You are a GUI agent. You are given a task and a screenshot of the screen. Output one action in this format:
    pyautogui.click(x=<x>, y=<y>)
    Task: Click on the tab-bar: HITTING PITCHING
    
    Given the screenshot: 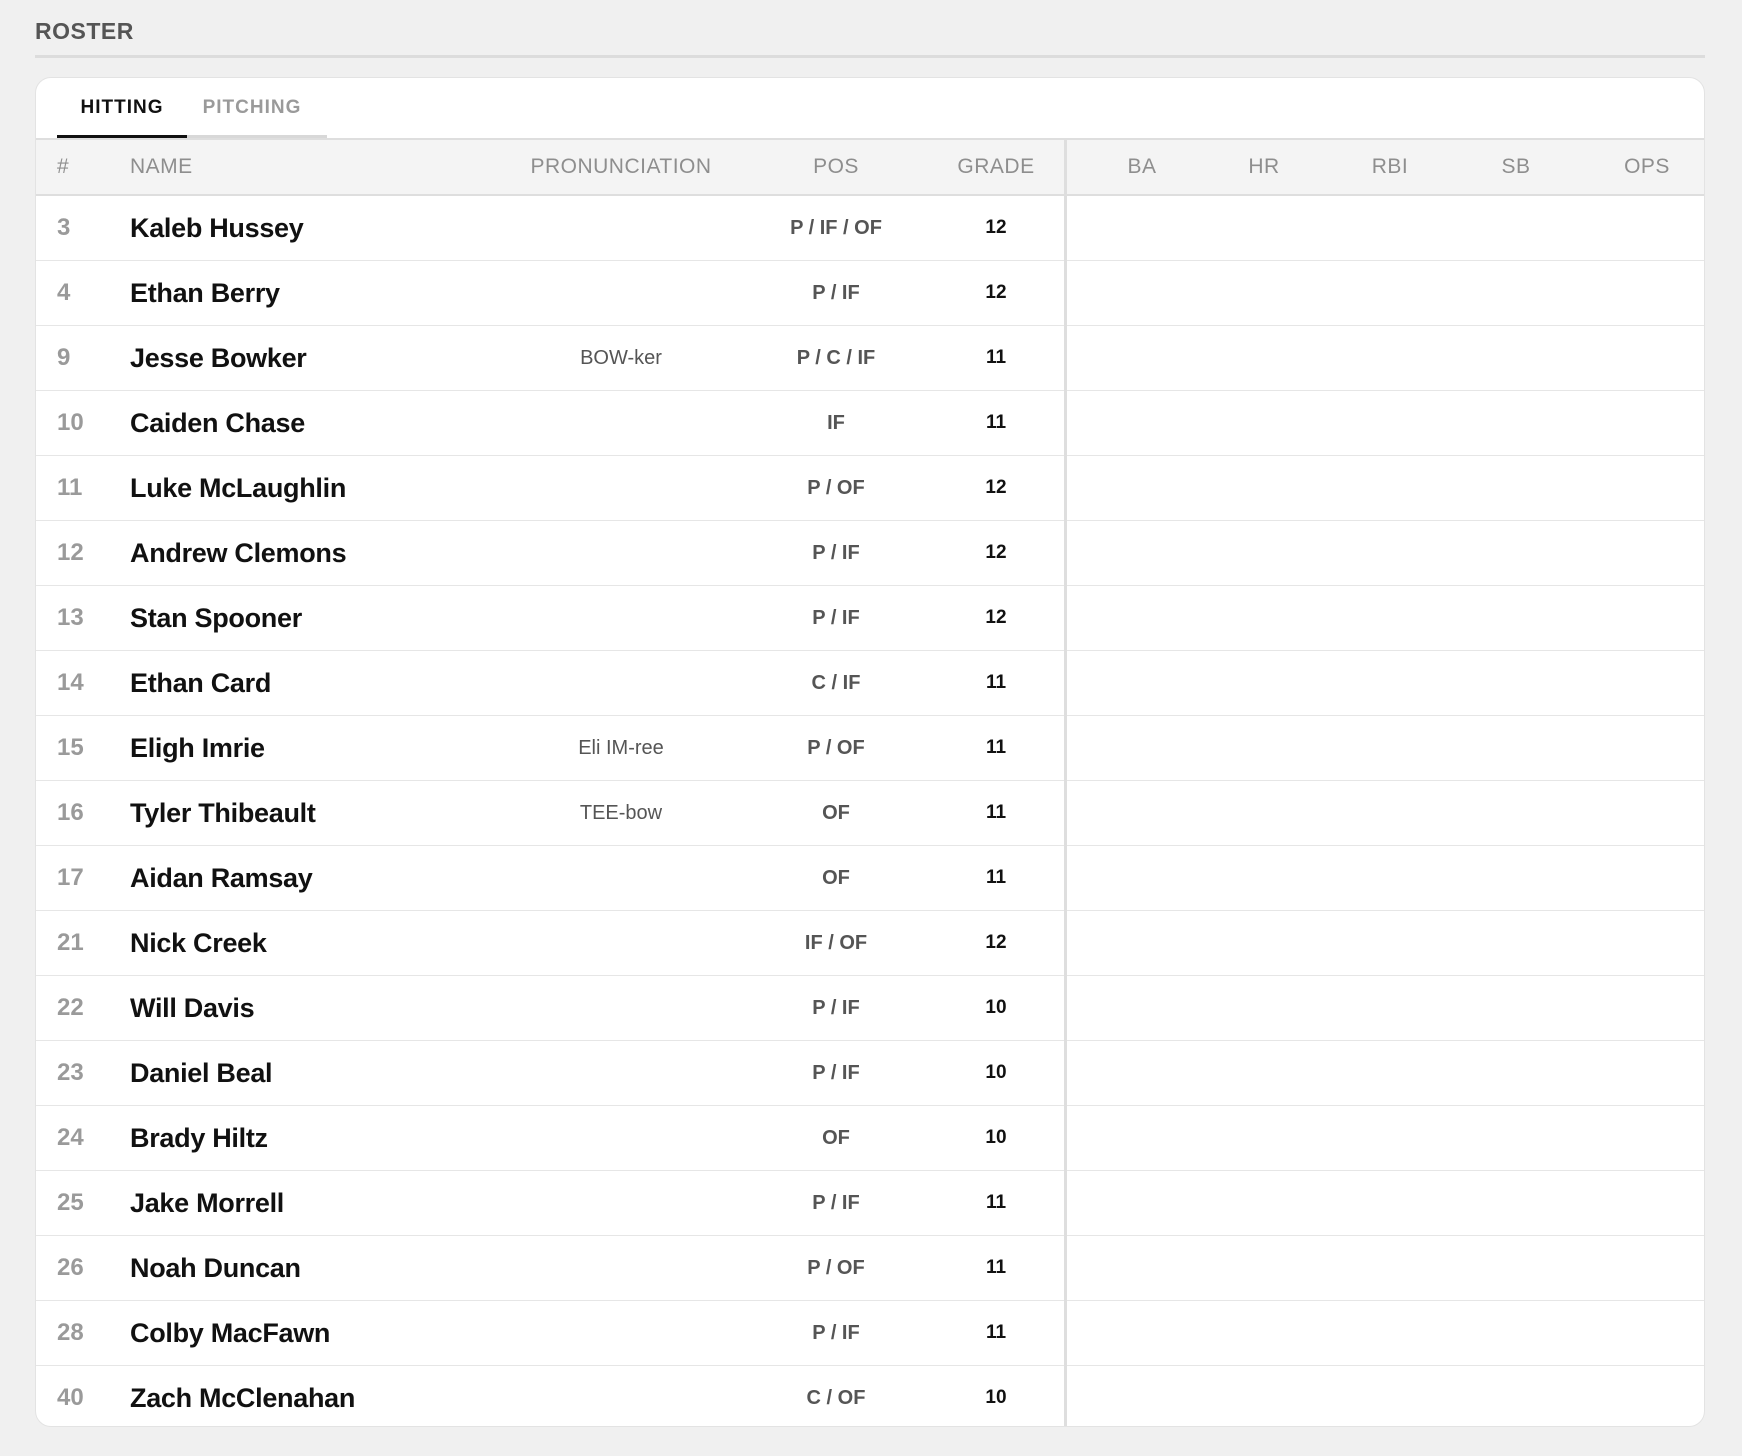 What is the action you would take?
    pyautogui.click(x=870, y=108)
    